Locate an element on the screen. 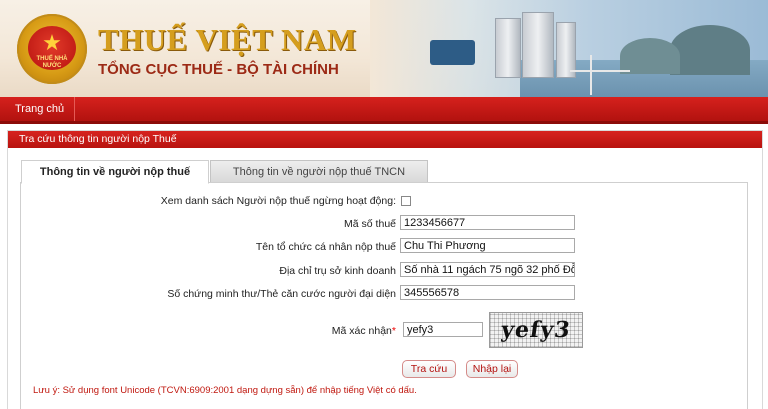 The image size is (768, 409). banner-harvester is located at coordinates (452, 52).